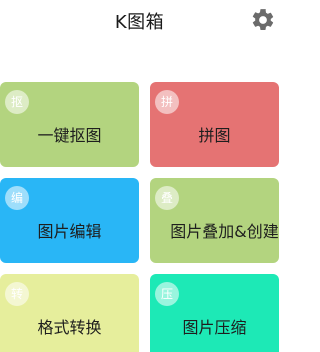  What do you see at coordinates (69, 327) in the screenshot?
I see `tile-label: 格式转换` at bounding box center [69, 327].